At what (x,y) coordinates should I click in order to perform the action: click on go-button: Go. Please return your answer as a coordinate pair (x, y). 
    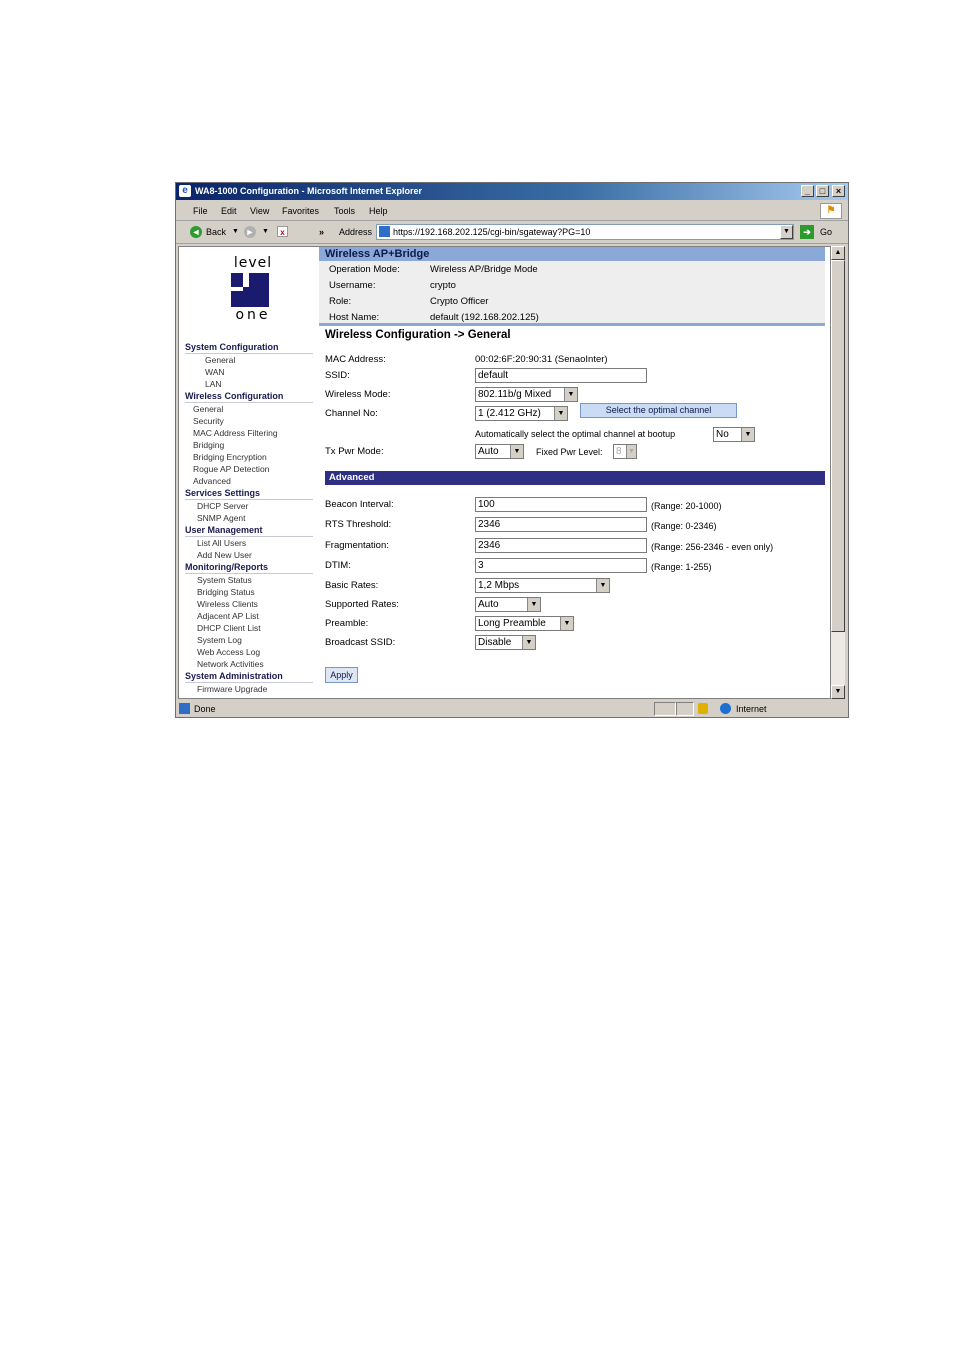
    Looking at the image, I should click on (826, 232).